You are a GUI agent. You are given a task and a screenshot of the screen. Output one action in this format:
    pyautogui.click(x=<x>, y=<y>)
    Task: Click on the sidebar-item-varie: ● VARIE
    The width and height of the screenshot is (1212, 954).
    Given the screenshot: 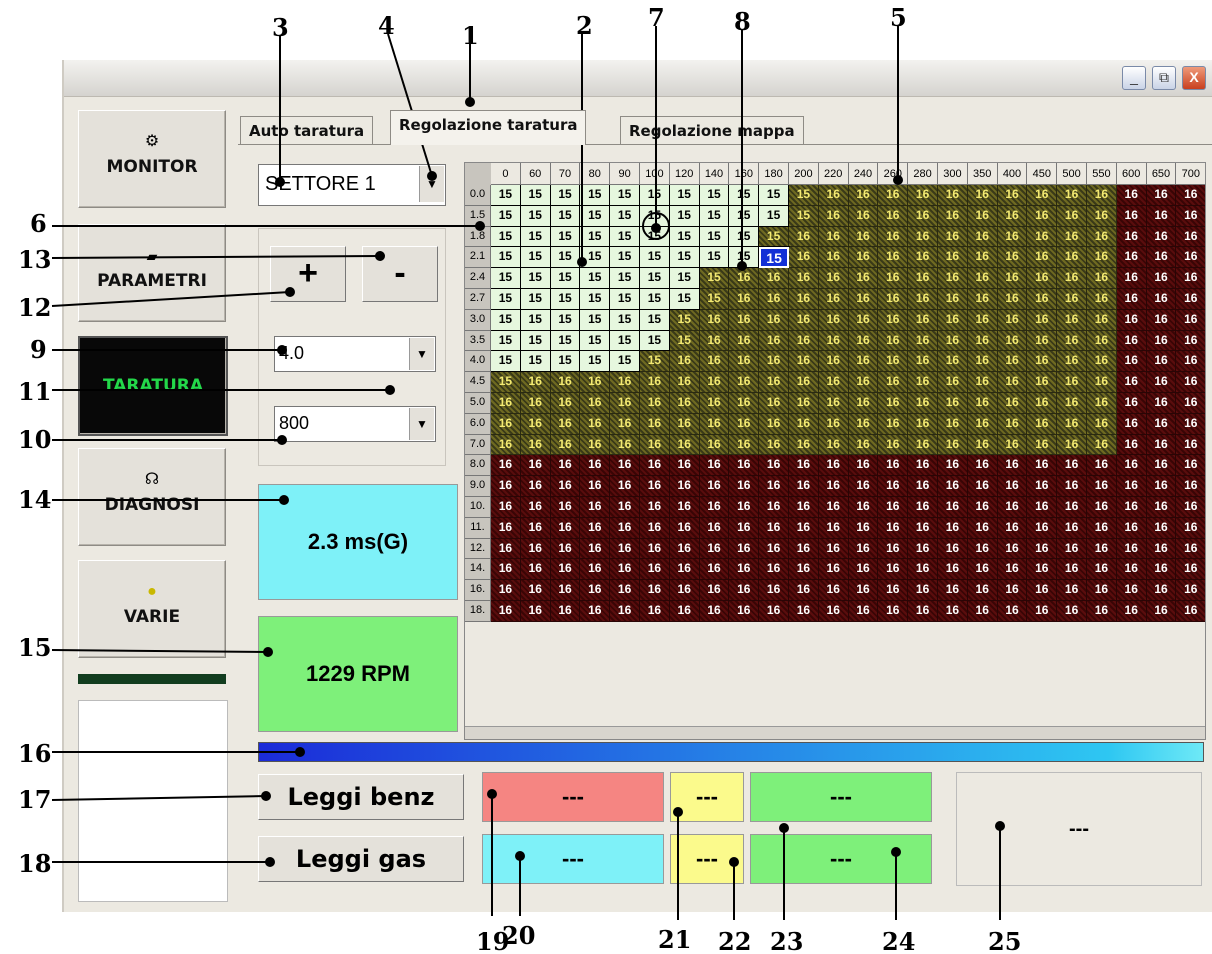 What is the action you would take?
    pyautogui.click(x=152, y=609)
    